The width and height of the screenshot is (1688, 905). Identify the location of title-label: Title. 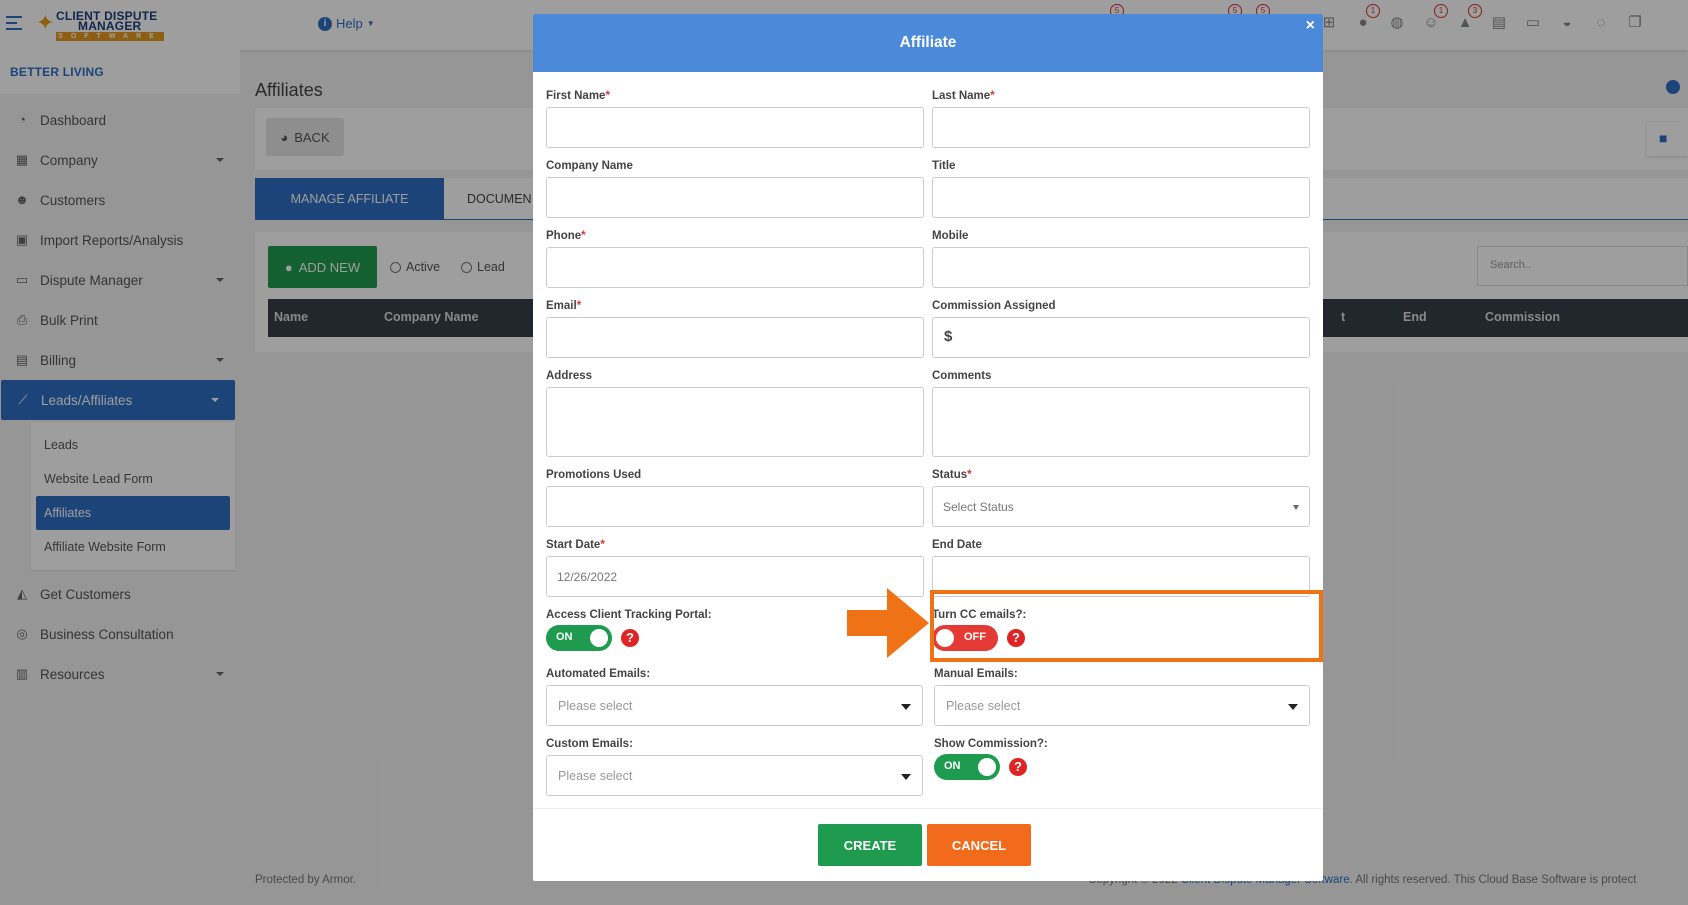
(944, 166).